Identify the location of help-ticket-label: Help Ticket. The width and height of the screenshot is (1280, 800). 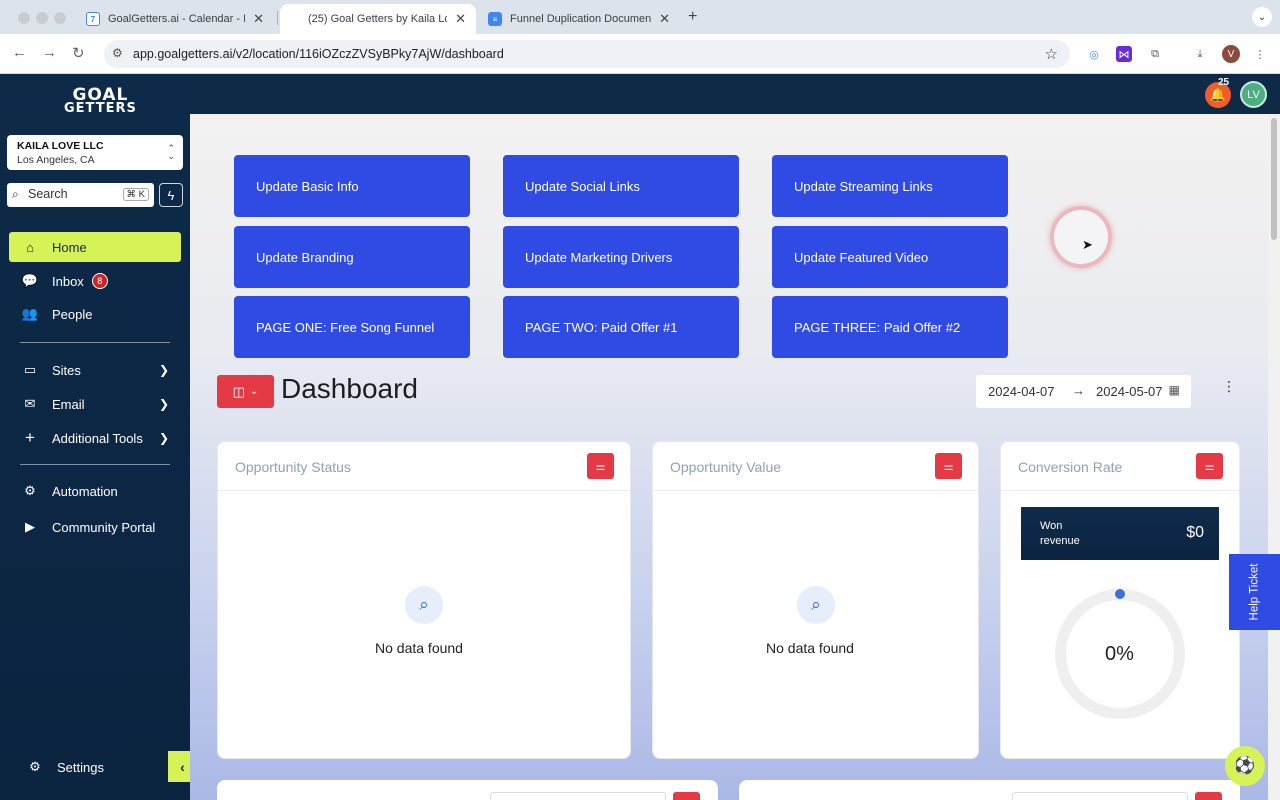
(1254, 592).